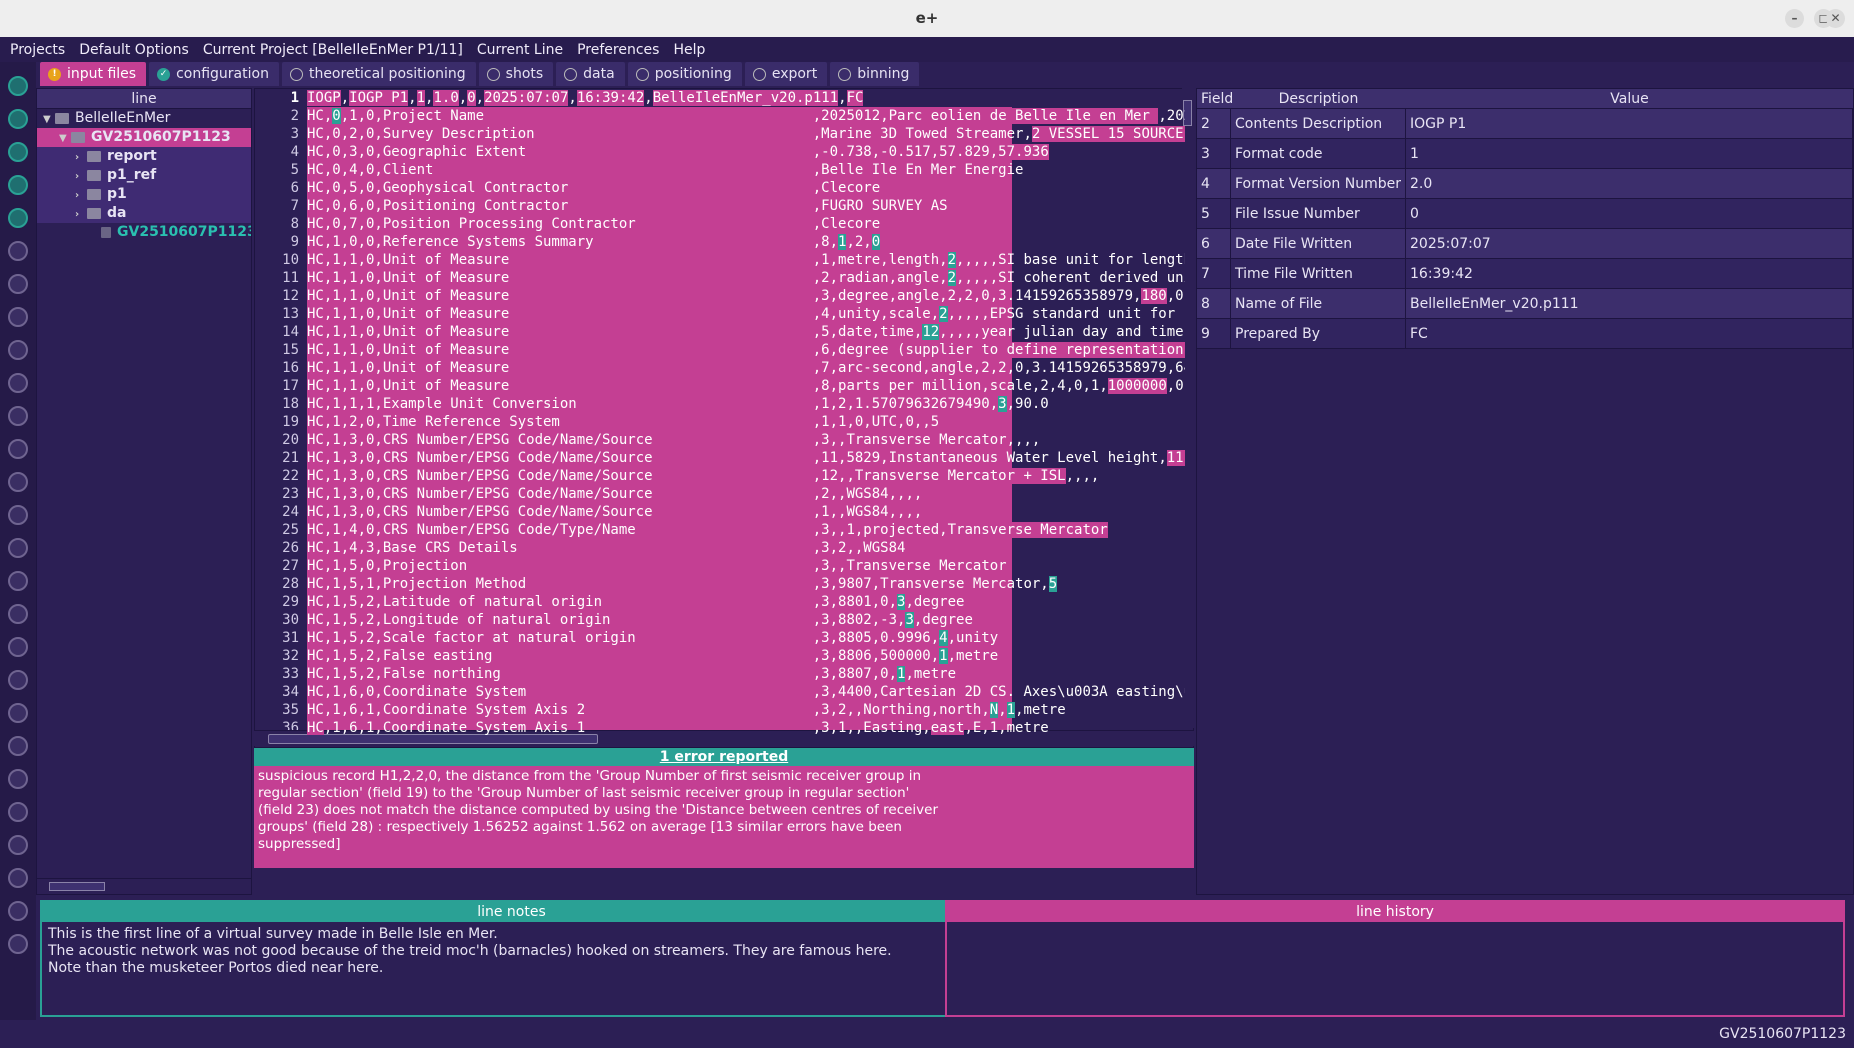  I want to click on tab-input-files: ! input files, so click(93, 74).